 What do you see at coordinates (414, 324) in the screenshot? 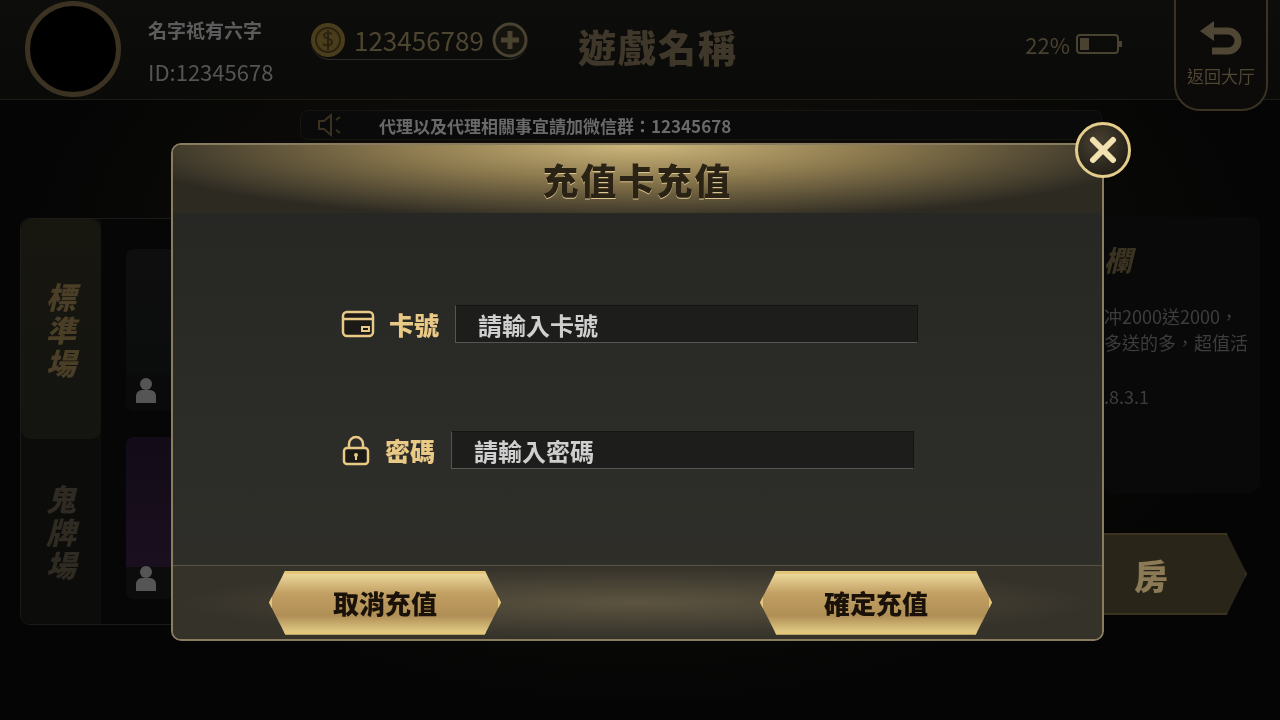
I see `field-label: 卡號` at bounding box center [414, 324].